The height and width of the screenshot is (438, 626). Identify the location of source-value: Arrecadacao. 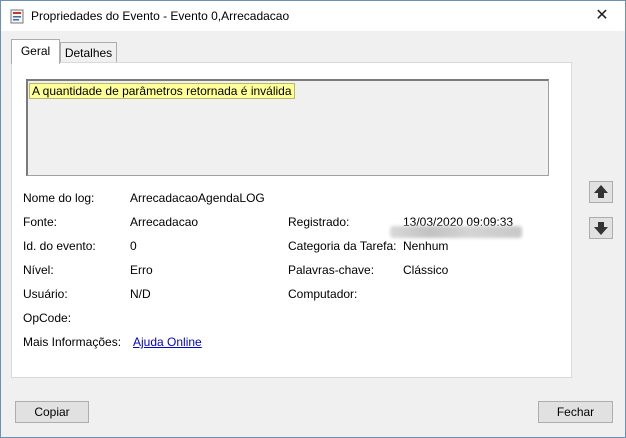
(164, 222).